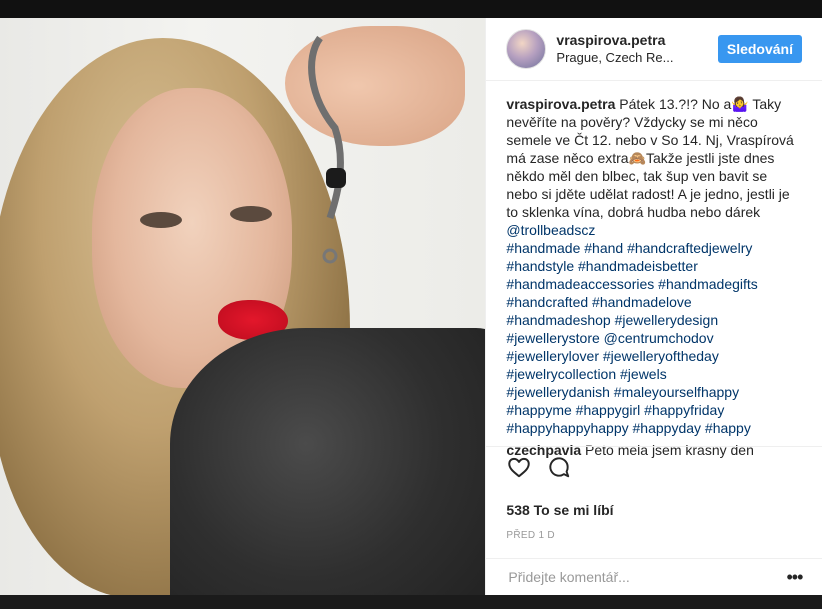  What do you see at coordinates (654, 284) in the screenshot?
I see `hashtag-line: #handmadeaccessories #handmadegifts` at bounding box center [654, 284].